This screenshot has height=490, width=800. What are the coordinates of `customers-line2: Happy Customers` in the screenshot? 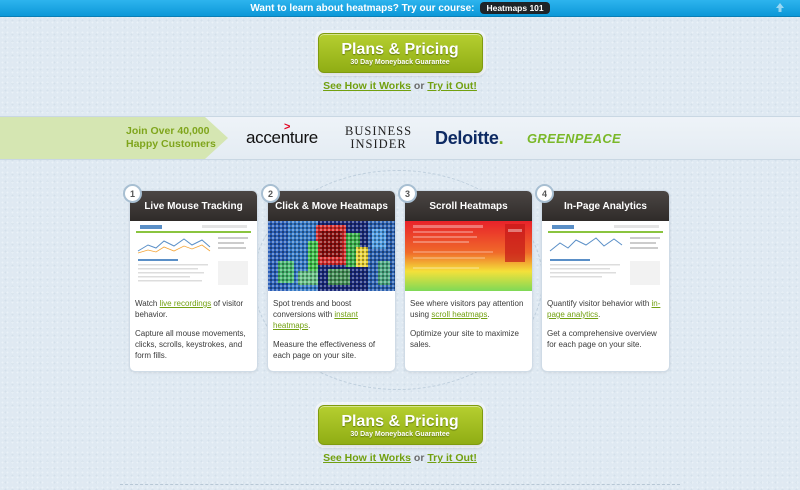 It's located at (171, 144).